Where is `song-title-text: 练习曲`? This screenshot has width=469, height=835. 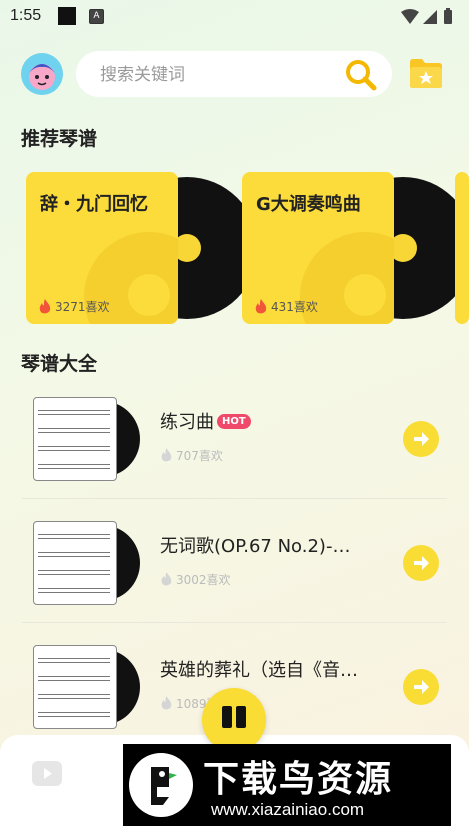 song-title-text: 练习曲 is located at coordinates (187, 422).